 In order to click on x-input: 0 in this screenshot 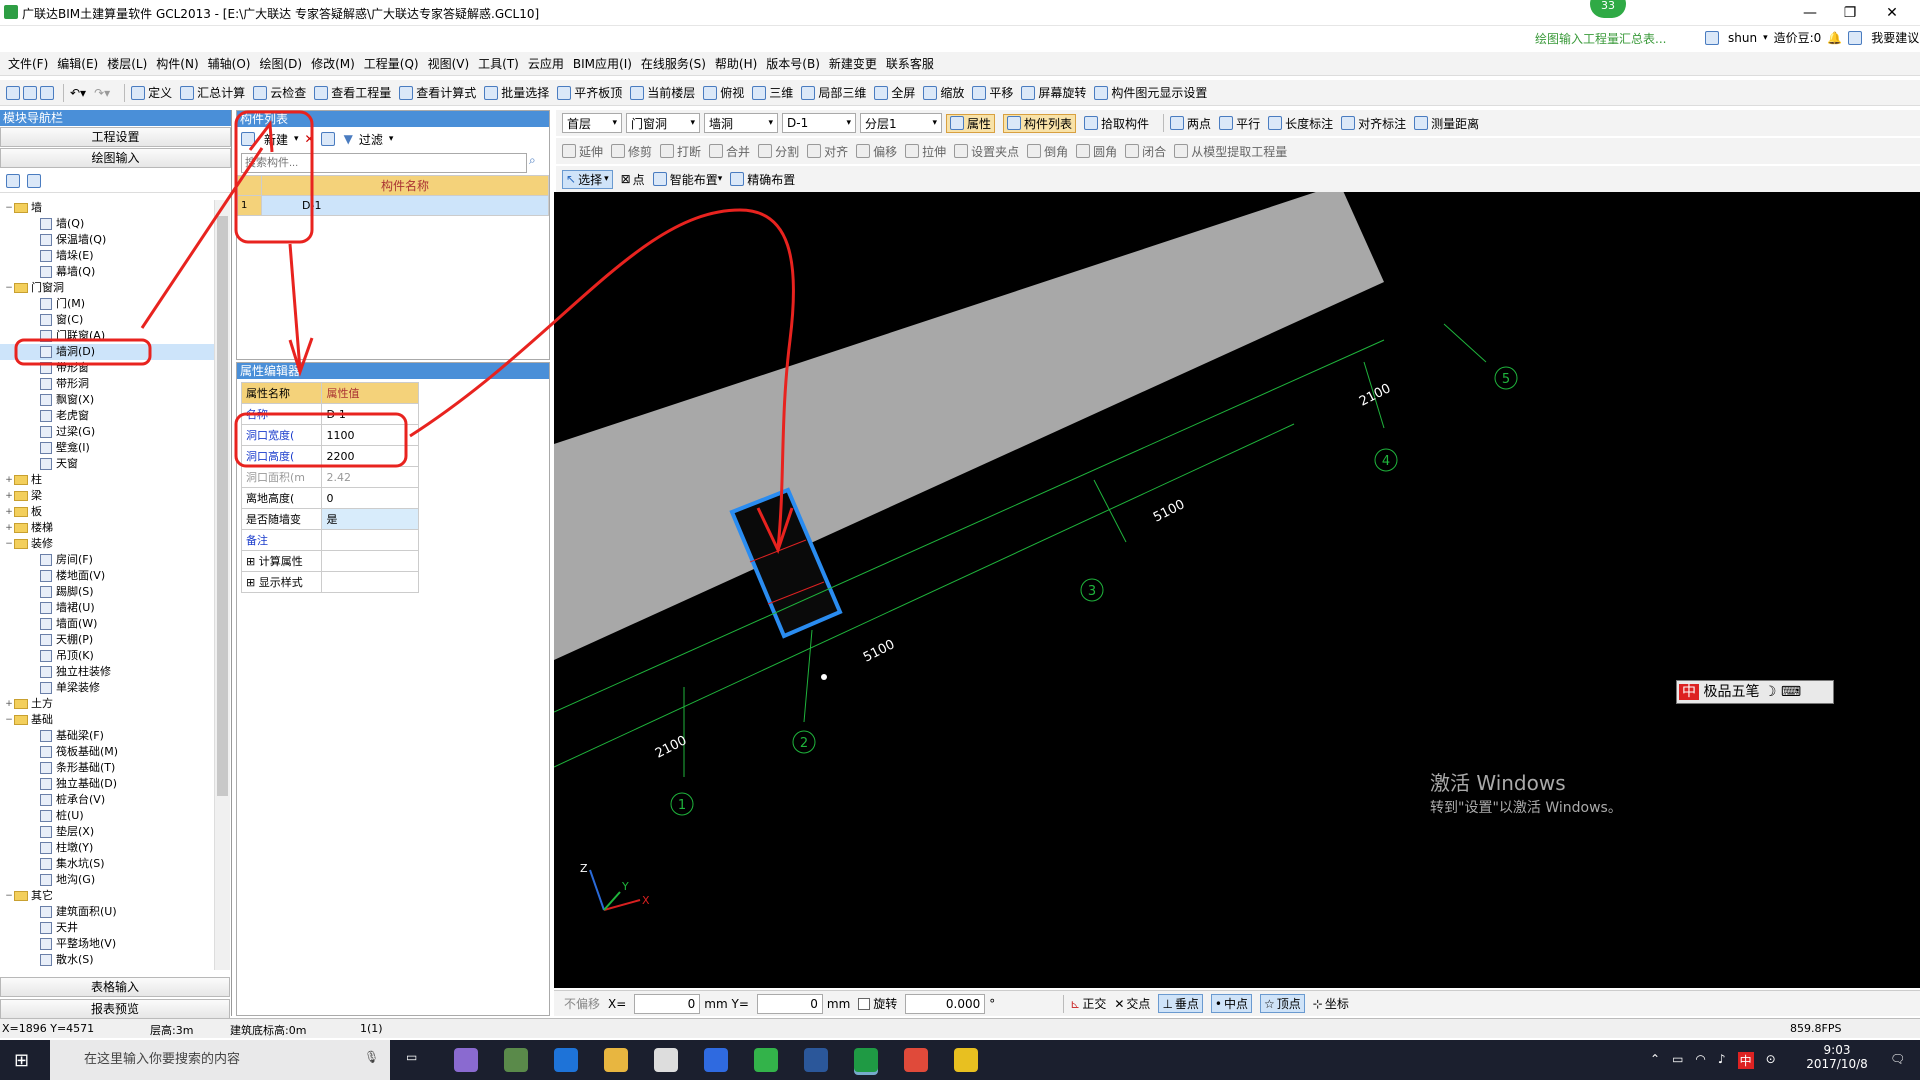, I will do `click(667, 1003)`.